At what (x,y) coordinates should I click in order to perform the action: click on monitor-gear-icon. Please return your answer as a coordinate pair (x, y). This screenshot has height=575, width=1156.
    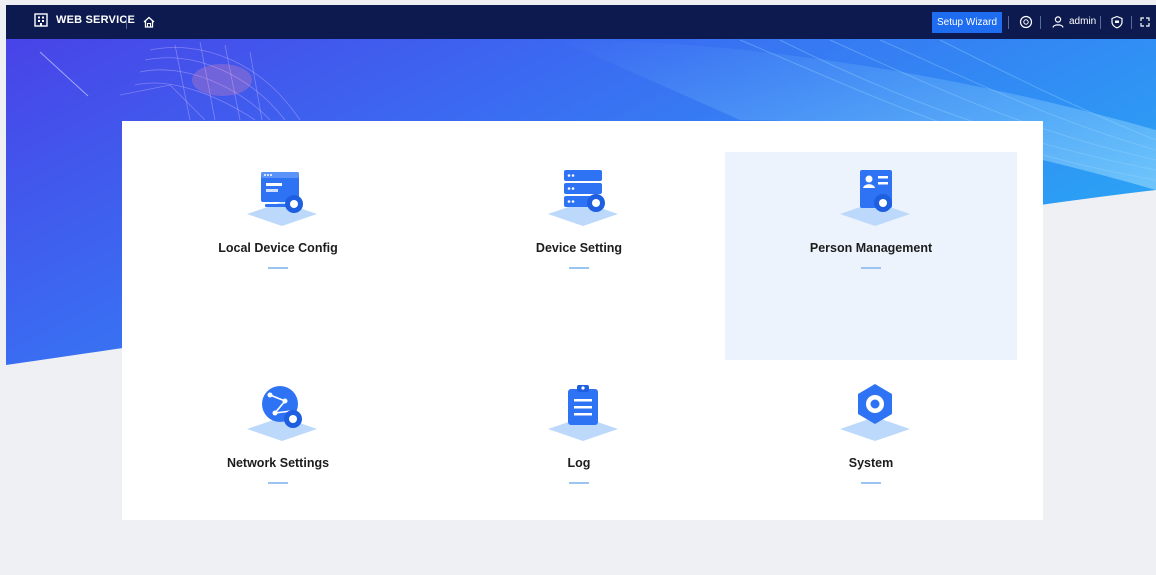
    Looking at the image, I should click on (282, 199).